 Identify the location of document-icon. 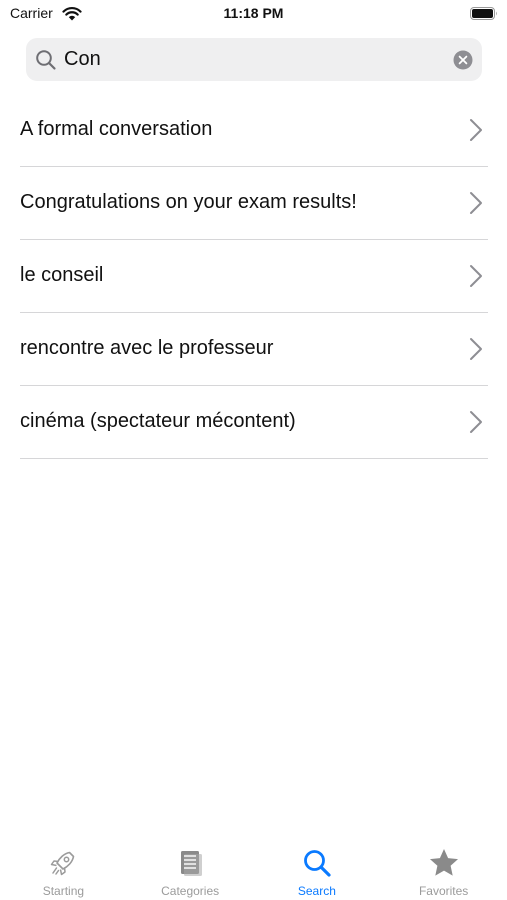
(192, 863).